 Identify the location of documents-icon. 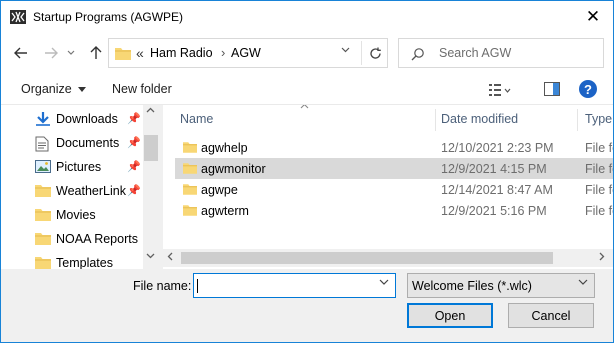
(42, 144).